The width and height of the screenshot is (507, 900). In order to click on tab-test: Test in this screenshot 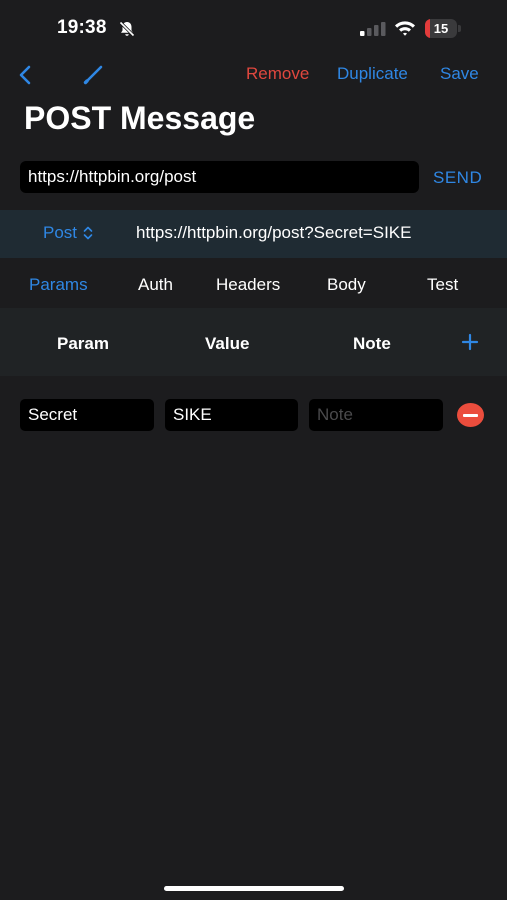, I will do `click(442, 285)`.